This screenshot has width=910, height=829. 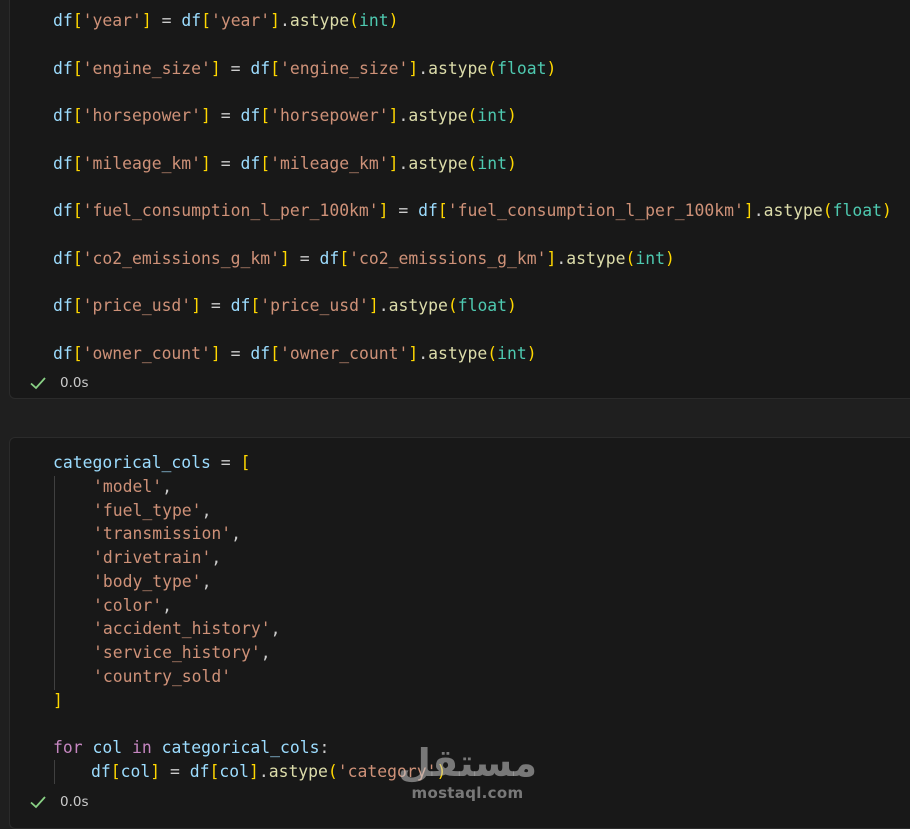 What do you see at coordinates (132, 487) in the screenshot?
I see `code-line: 'model',` at bounding box center [132, 487].